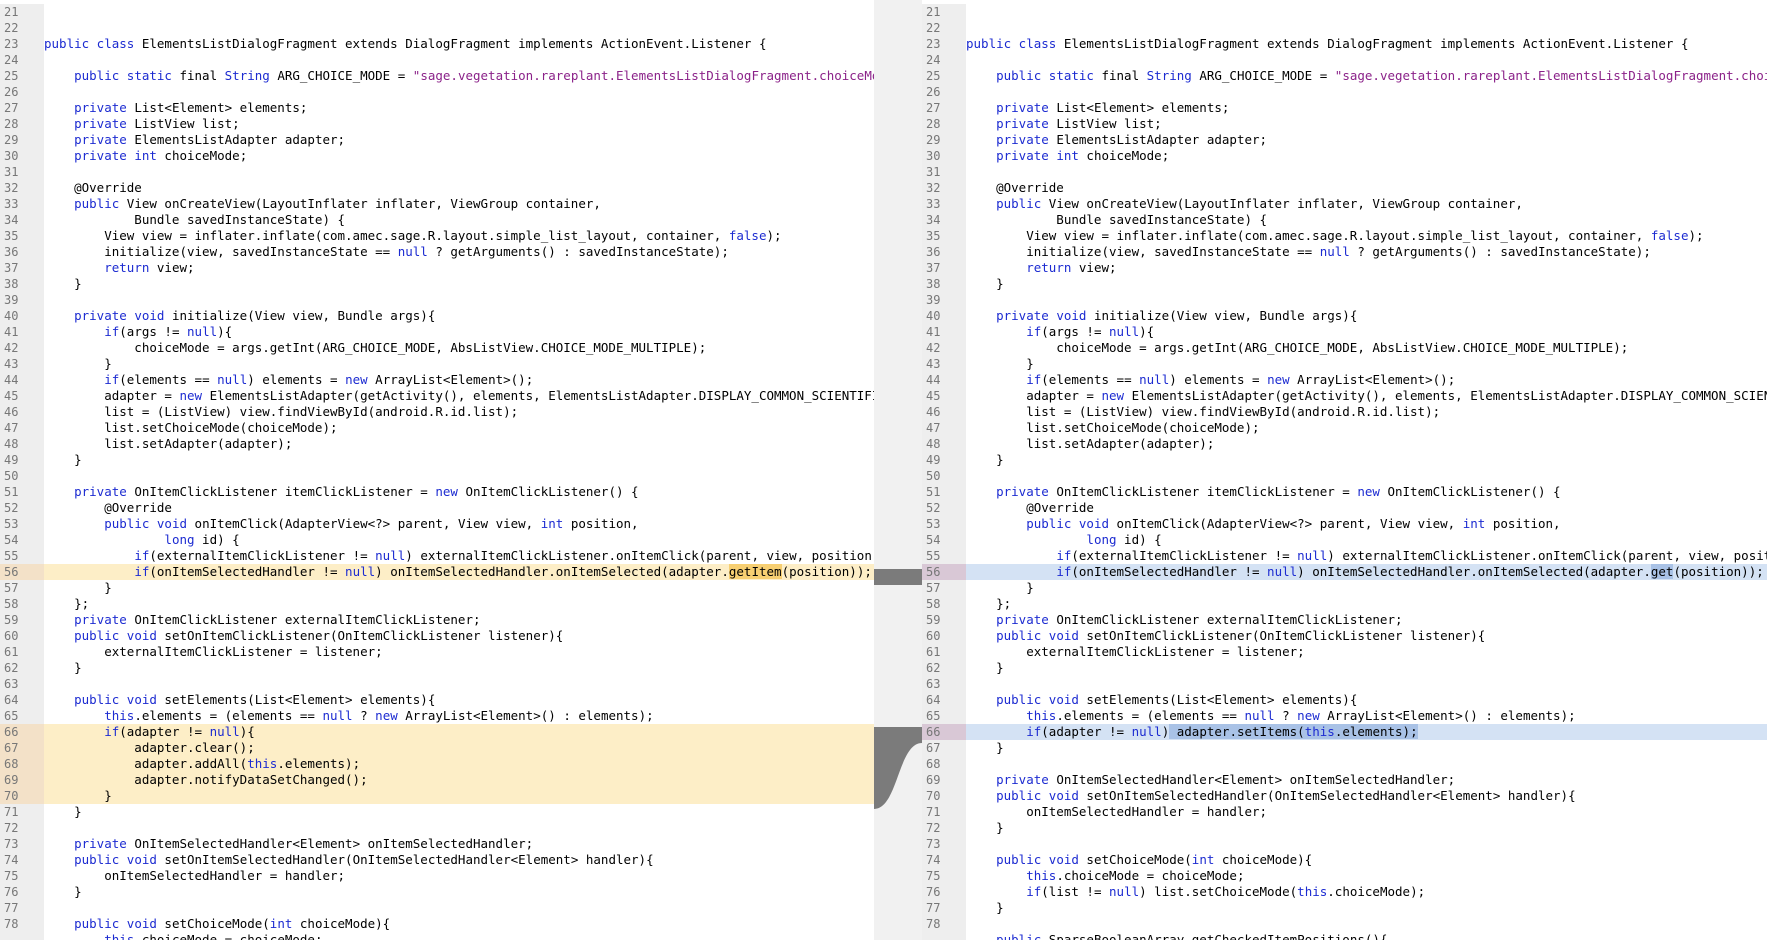  Describe the element at coordinates (1034, 395) in the screenshot. I see `code-token: adapter =` at that location.